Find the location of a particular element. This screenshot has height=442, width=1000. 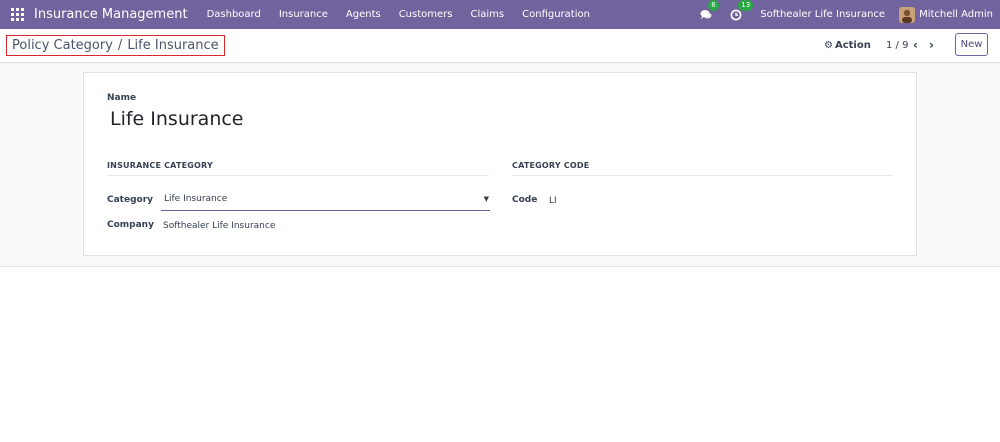

company-label: Company is located at coordinates (130, 225).